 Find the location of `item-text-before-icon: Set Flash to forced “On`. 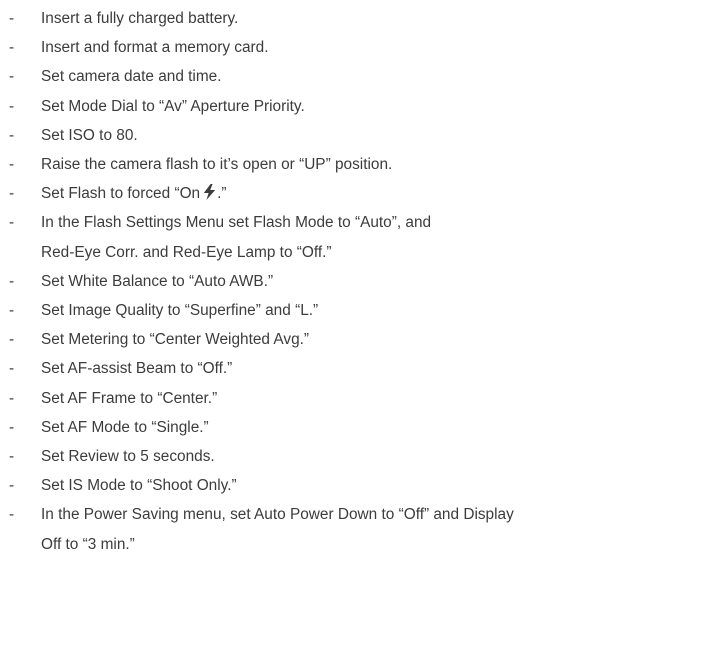

item-text-before-icon: Set Flash to forced “On is located at coordinates (121, 194).